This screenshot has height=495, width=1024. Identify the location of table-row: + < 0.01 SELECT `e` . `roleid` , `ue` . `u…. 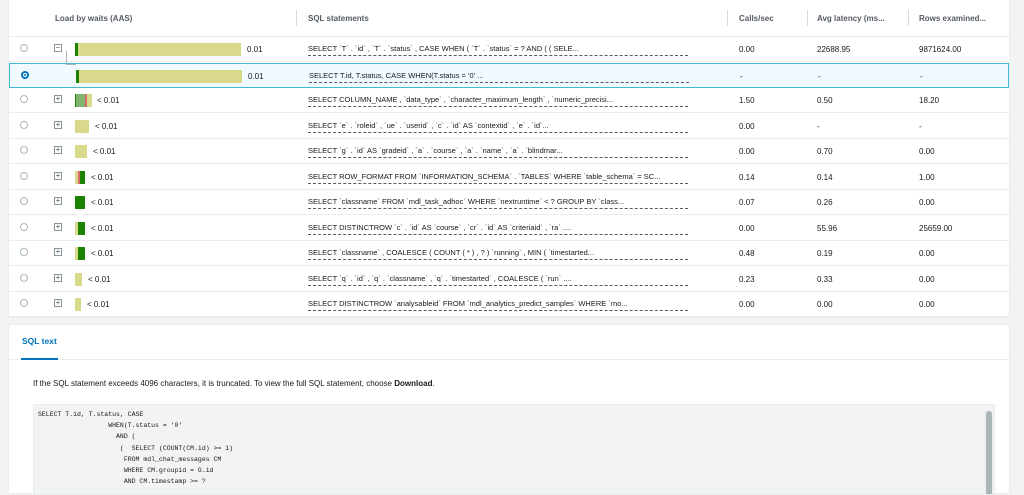
(509, 126).